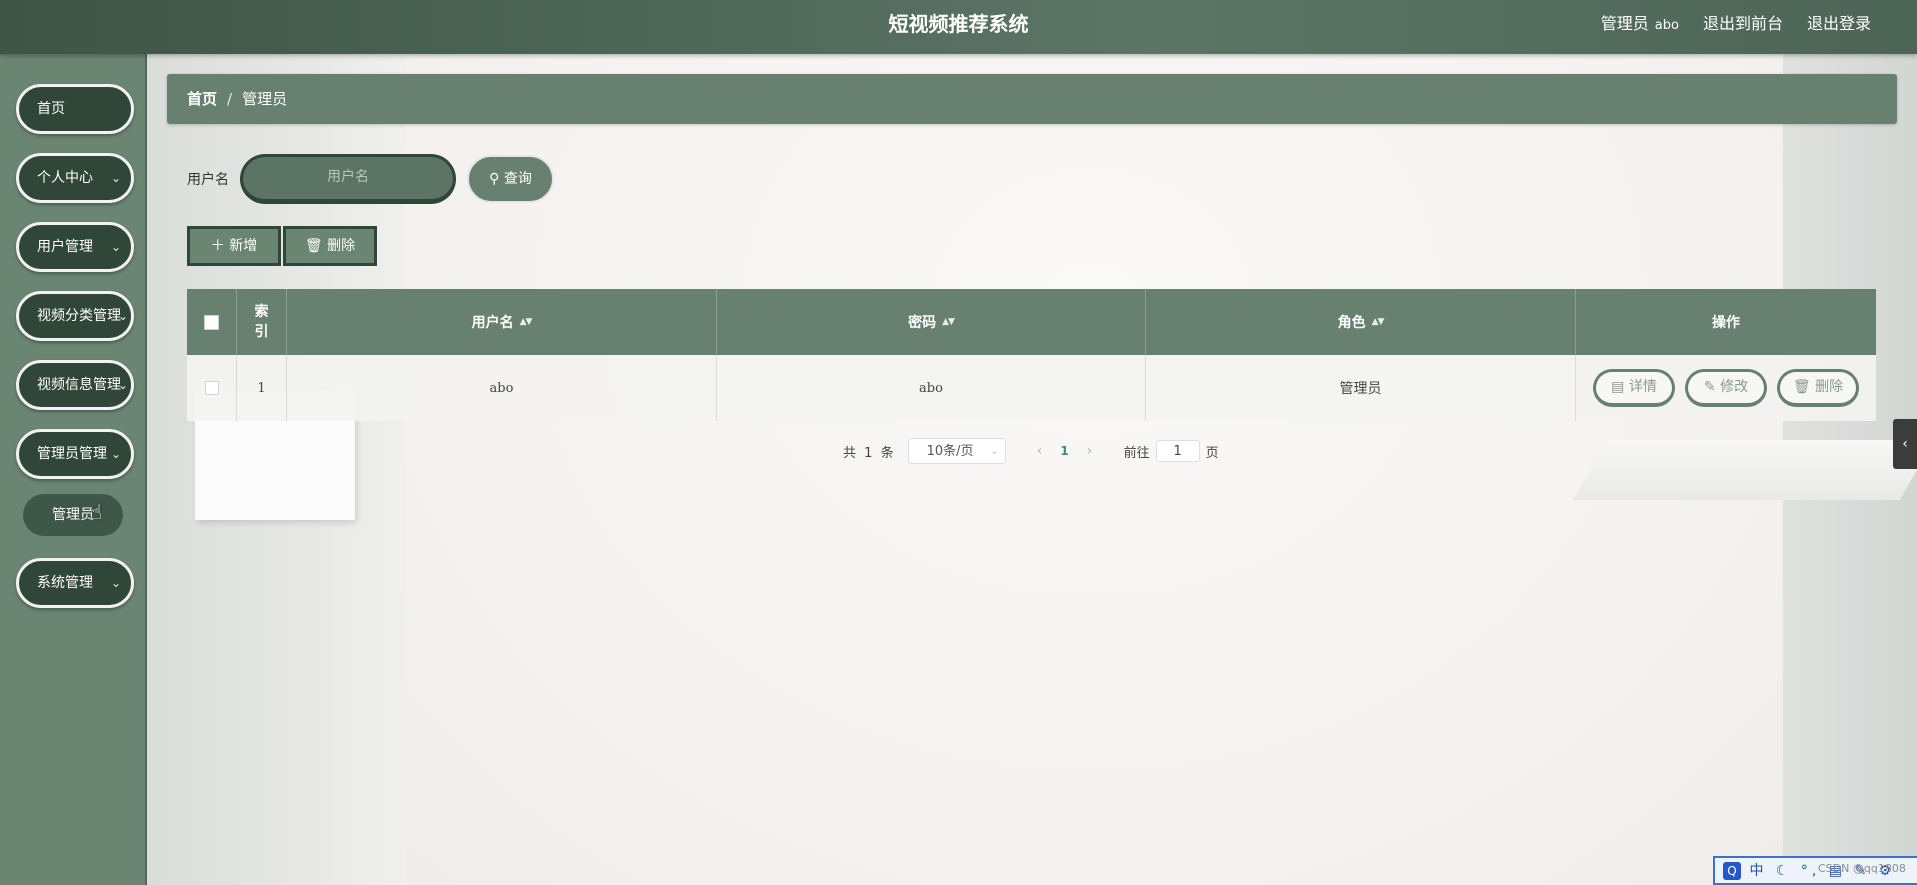 This screenshot has width=1917, height=885. What do you see at coordinates (1839, 24) in the screenshot?
I see `logout-link: 退出登录` at bounding box center [1839, 24].